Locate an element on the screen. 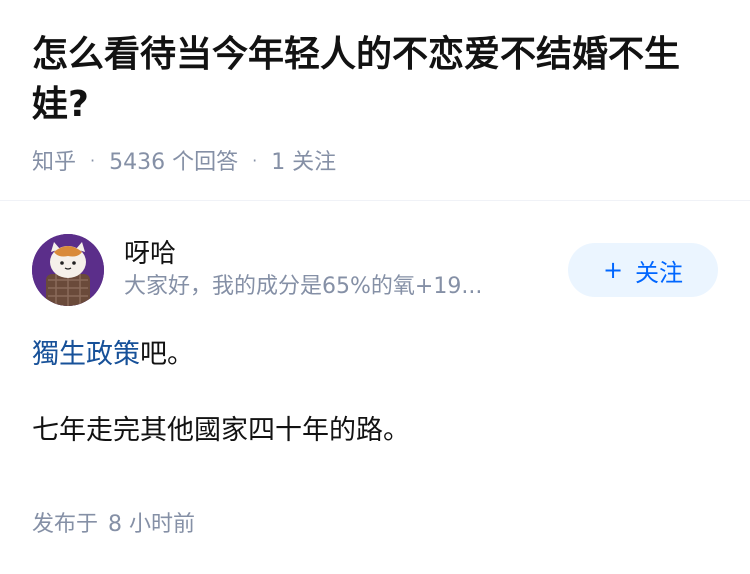  follow-button-label: 关注 is located at coordinates (659, 272).